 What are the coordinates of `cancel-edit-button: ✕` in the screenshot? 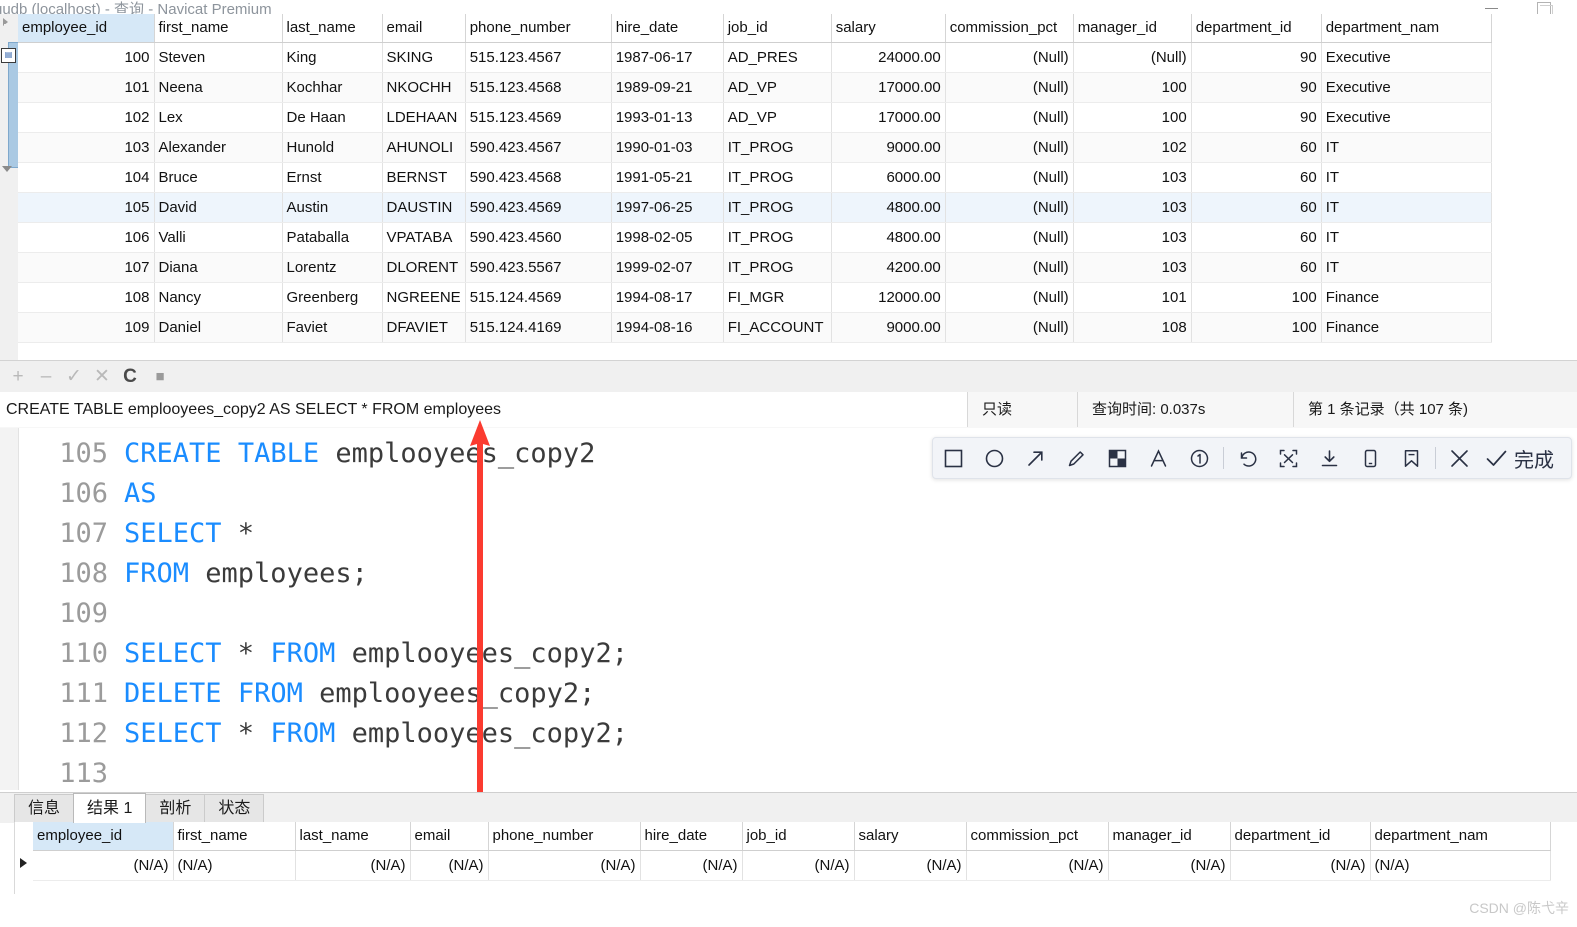 It's located at (102, 377).